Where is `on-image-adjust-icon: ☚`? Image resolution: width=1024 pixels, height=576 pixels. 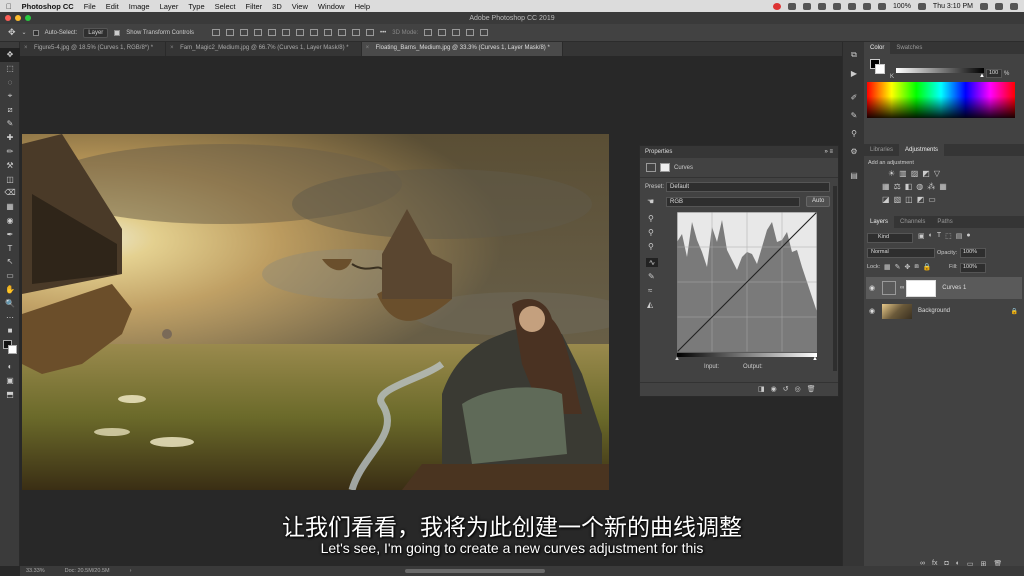 on-image-adjust-icon: ☚ is located at coordinates (650, 201).